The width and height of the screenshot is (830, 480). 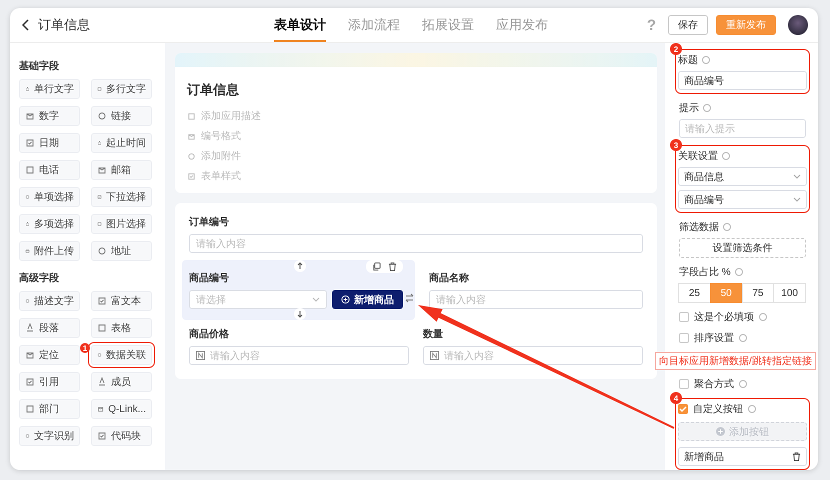 I want to click on field-type-item: 单行文字, so click(x=49, y=89).